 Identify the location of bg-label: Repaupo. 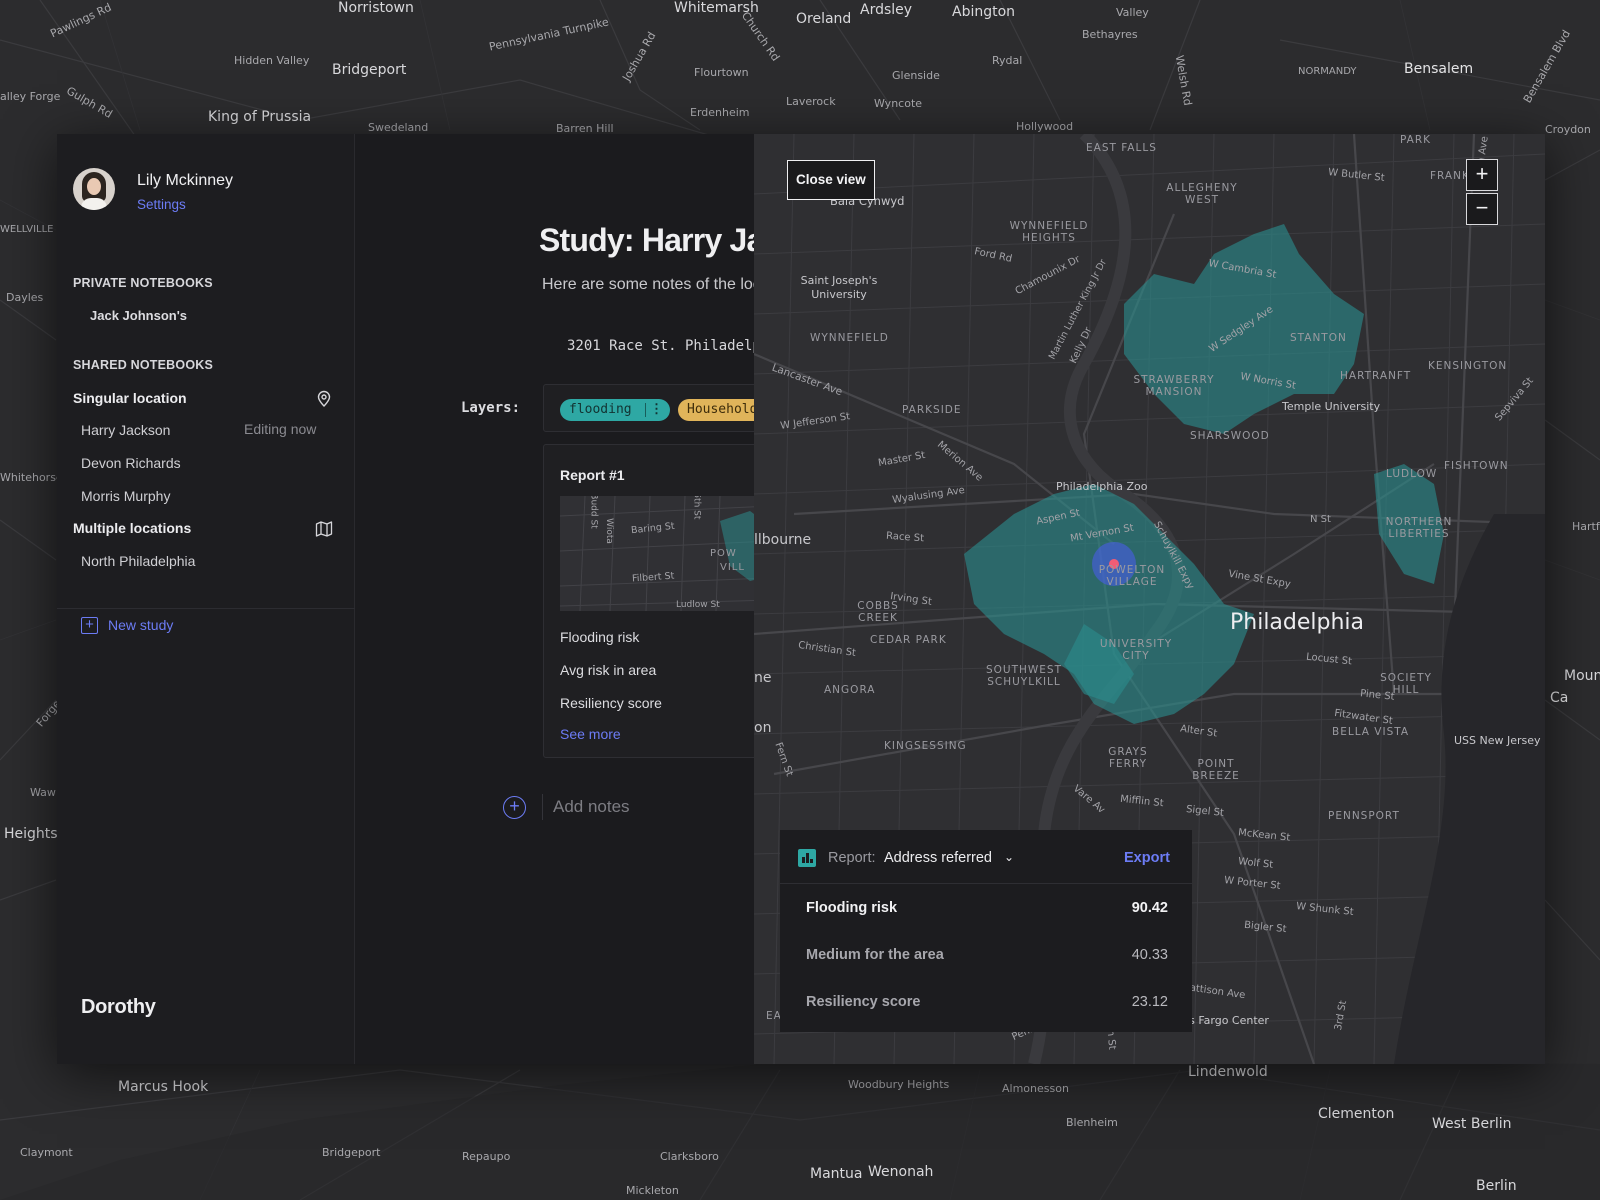
(486, 1156).